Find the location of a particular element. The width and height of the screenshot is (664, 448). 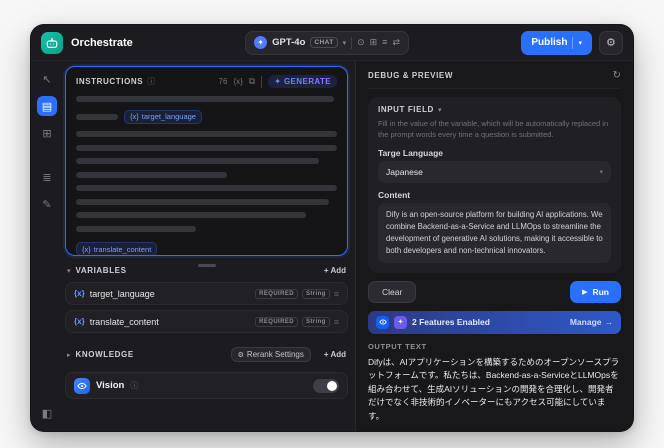

model-mode-badge: CHAT is located at coordinates (324, 42).